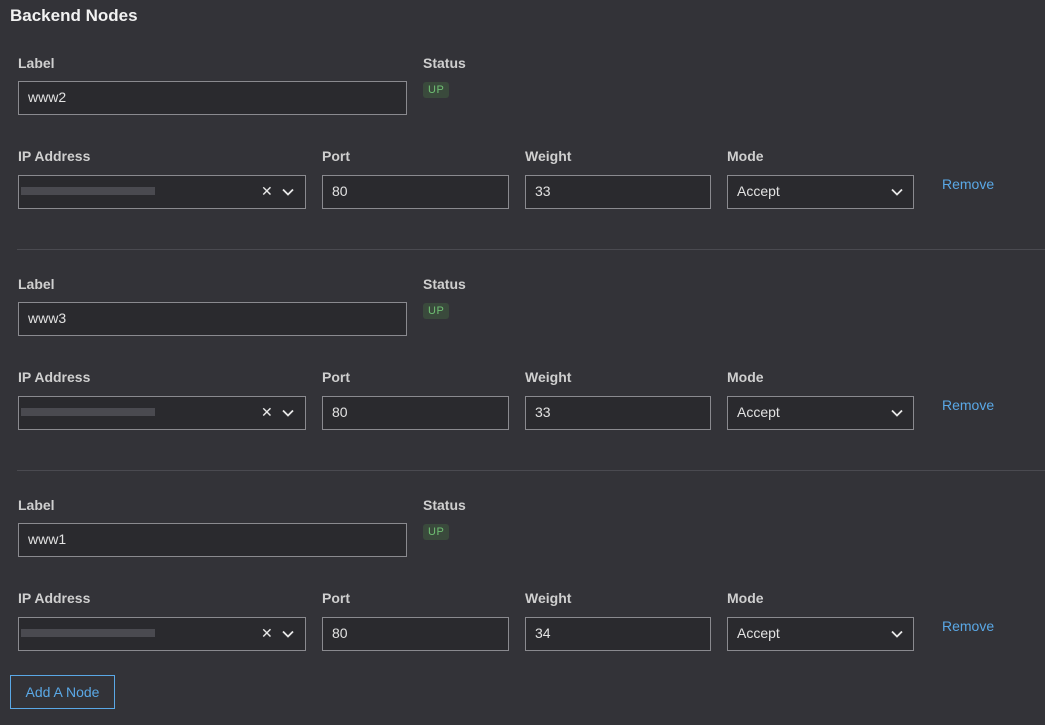 This screenshot has height=725, width=1045. I want to click on label-input: www2, so click(212, 98).